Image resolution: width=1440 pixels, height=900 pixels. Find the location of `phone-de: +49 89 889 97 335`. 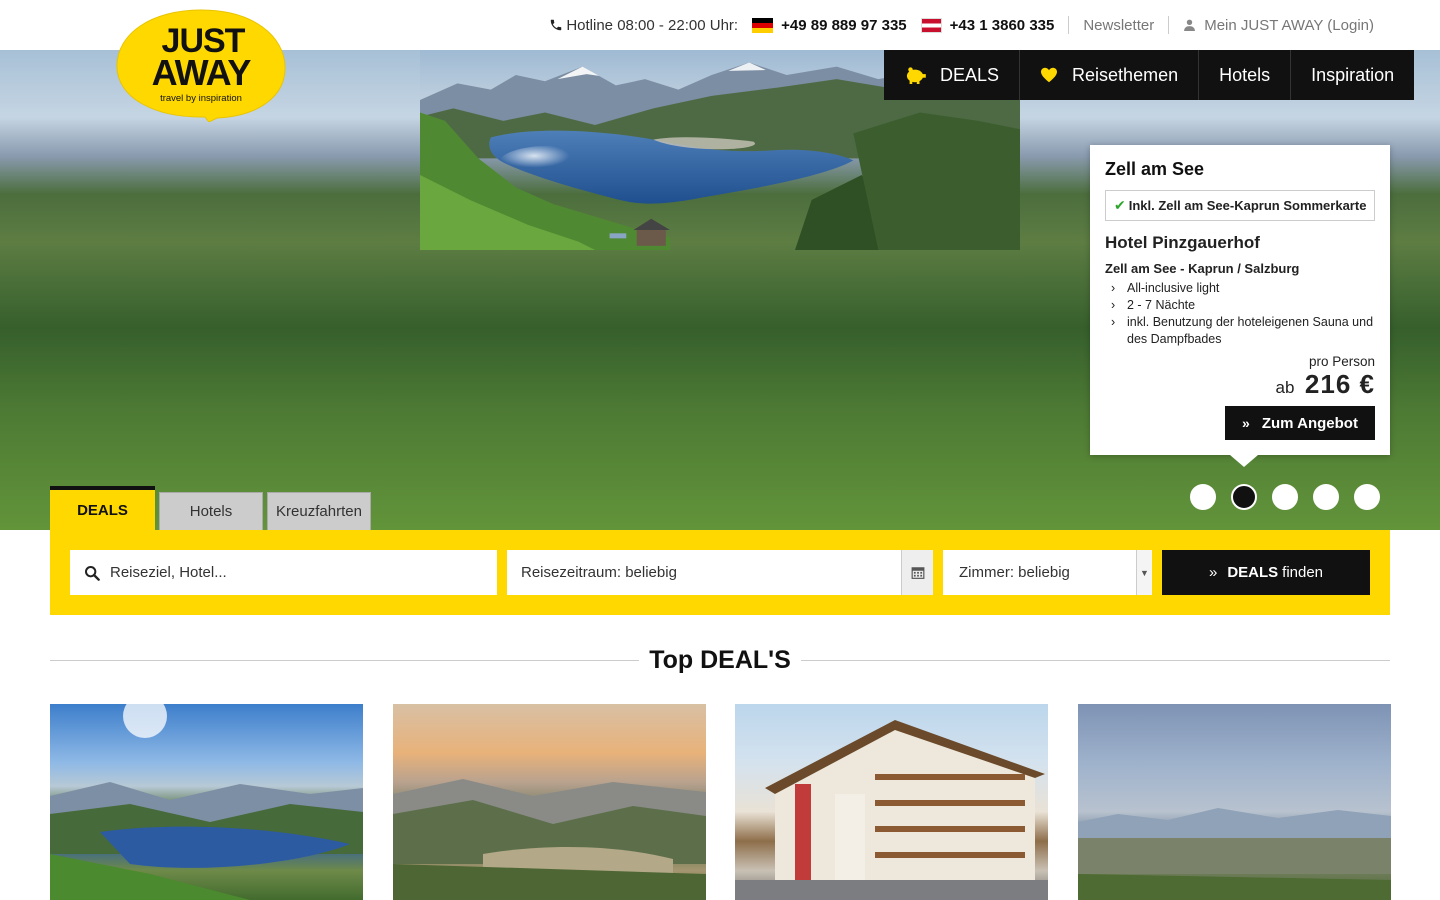

phone-de: +49 89 889 97 335 is located at coordinates (829, 25).